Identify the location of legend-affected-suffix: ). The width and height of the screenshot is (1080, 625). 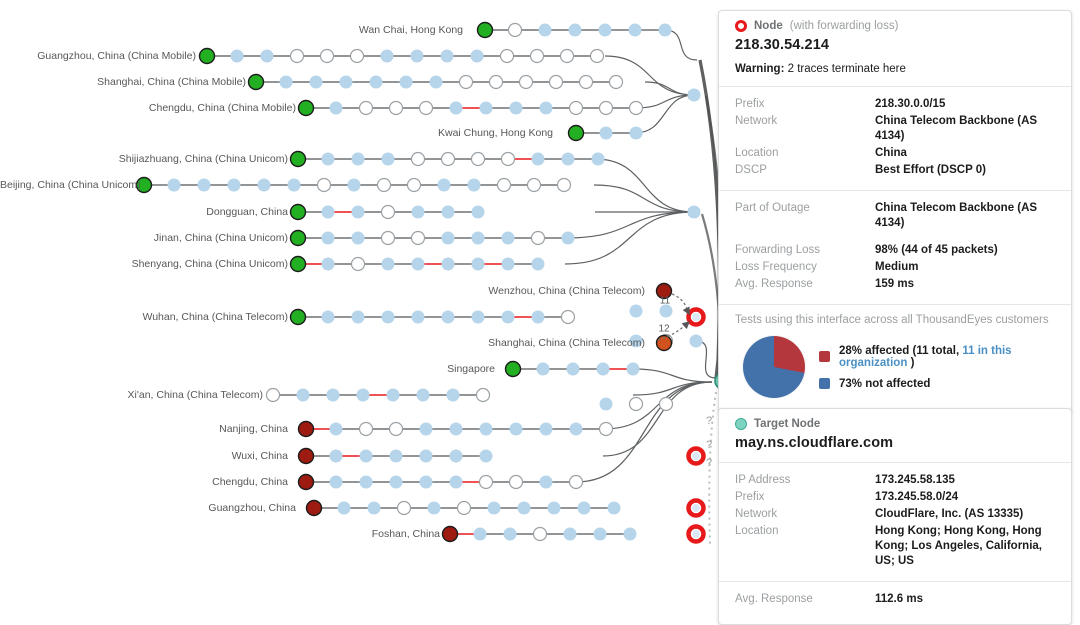
(911, 362).